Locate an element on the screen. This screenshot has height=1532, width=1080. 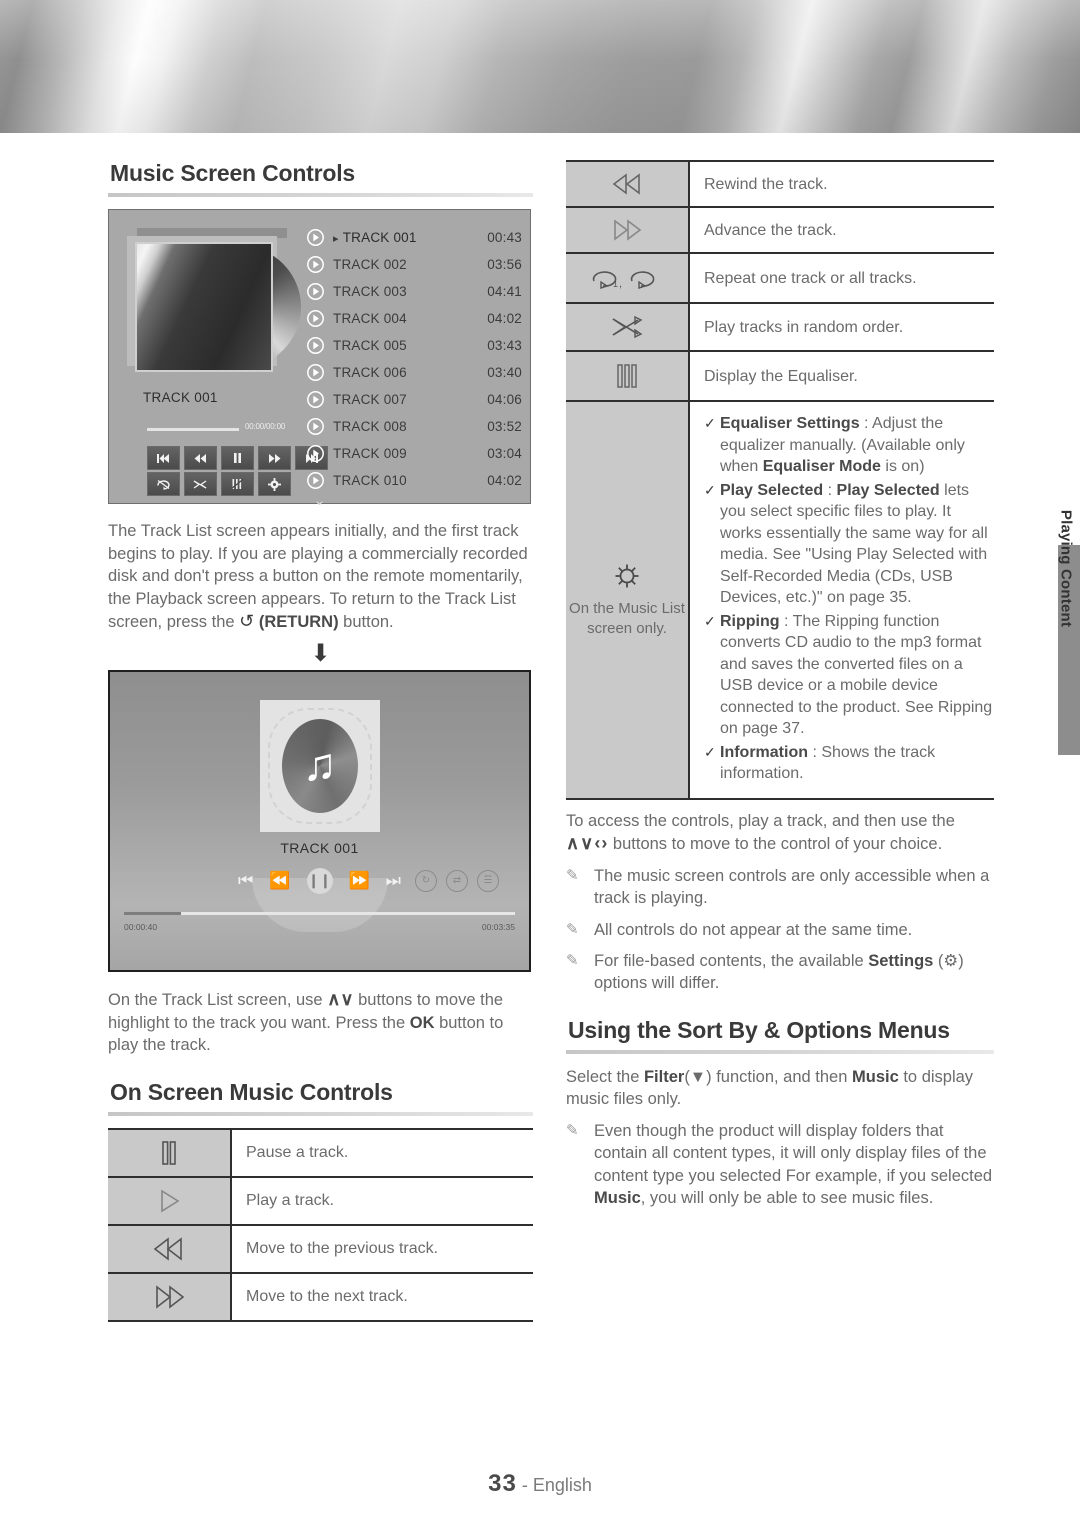
control-description: Rewind the track. is located at coordinates (841, 184).